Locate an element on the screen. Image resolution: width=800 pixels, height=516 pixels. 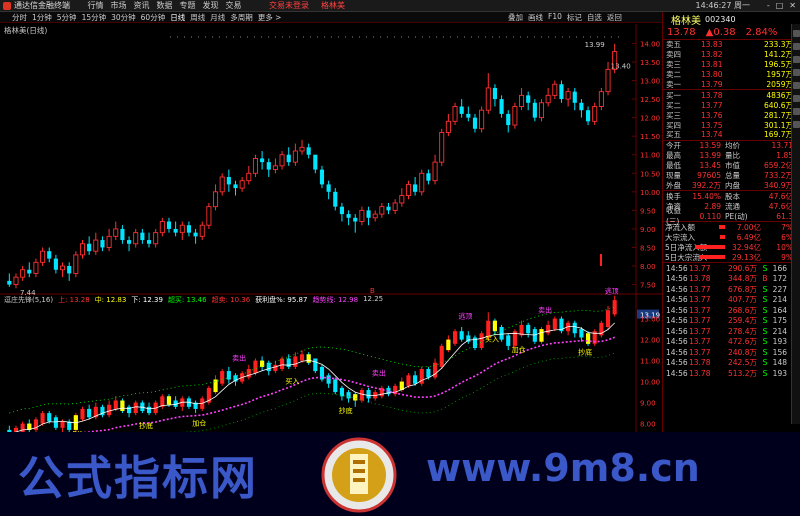
stat-value: 13.99 is located at coordinates (710, 156).